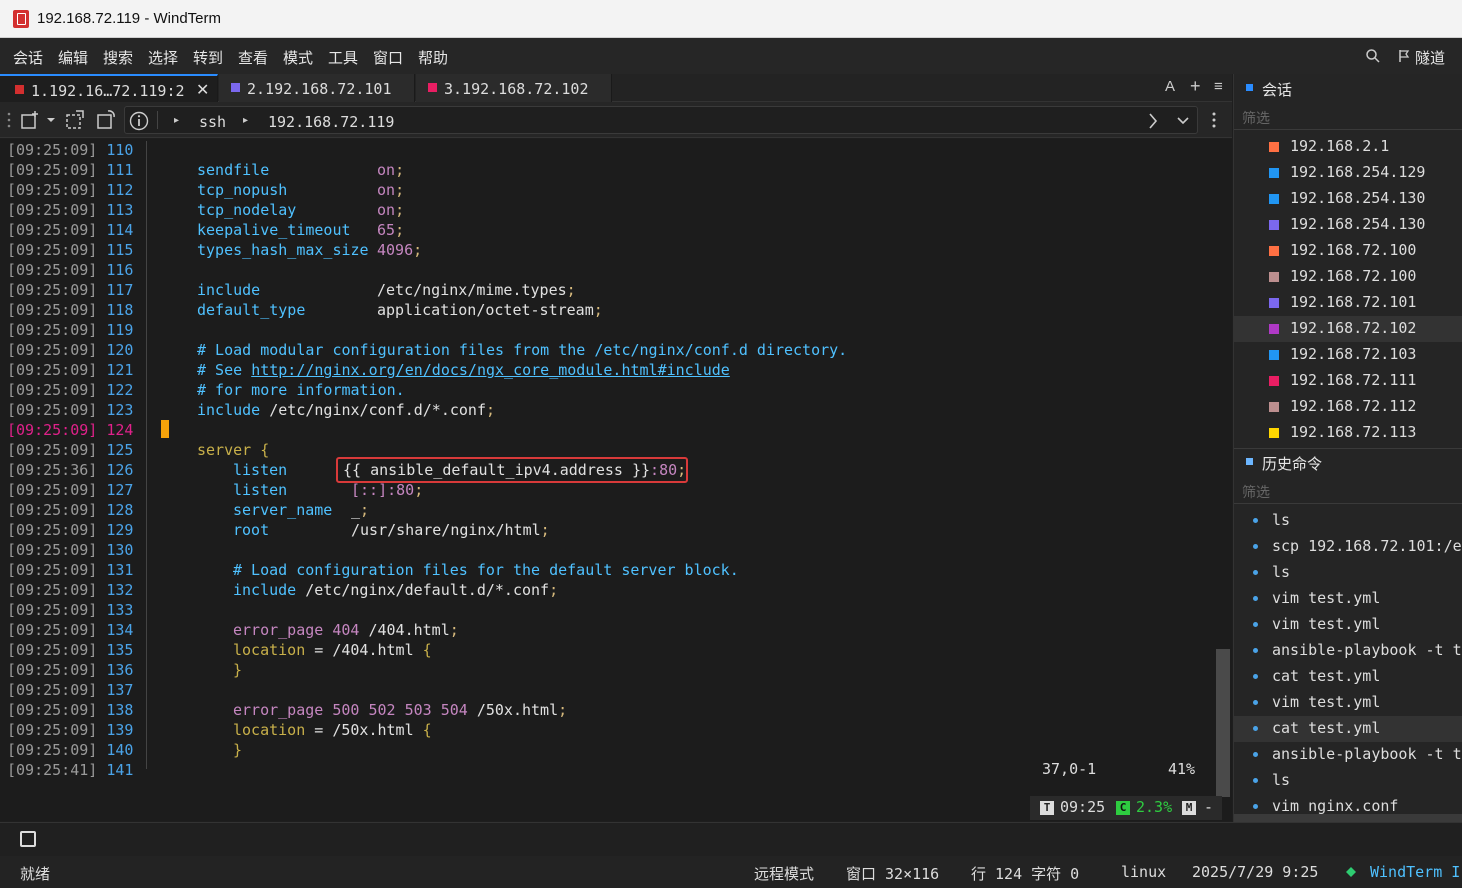 The width and height of the screenshot is (1462, 888). What do you see at coordinates (70, 590) in the screenshot?
I see `gutter-row: [09:25:09] 132` at bounding box center [70, 590].